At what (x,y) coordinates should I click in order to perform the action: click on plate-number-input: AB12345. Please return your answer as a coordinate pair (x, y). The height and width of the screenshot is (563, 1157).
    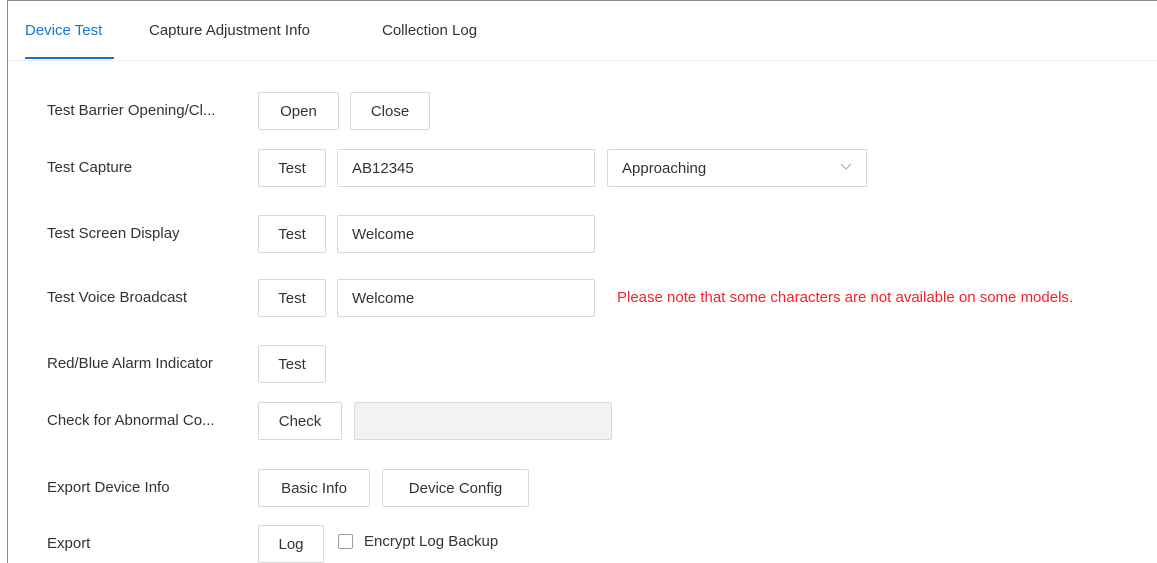
    Looking at the image, I should click on (466, 168).